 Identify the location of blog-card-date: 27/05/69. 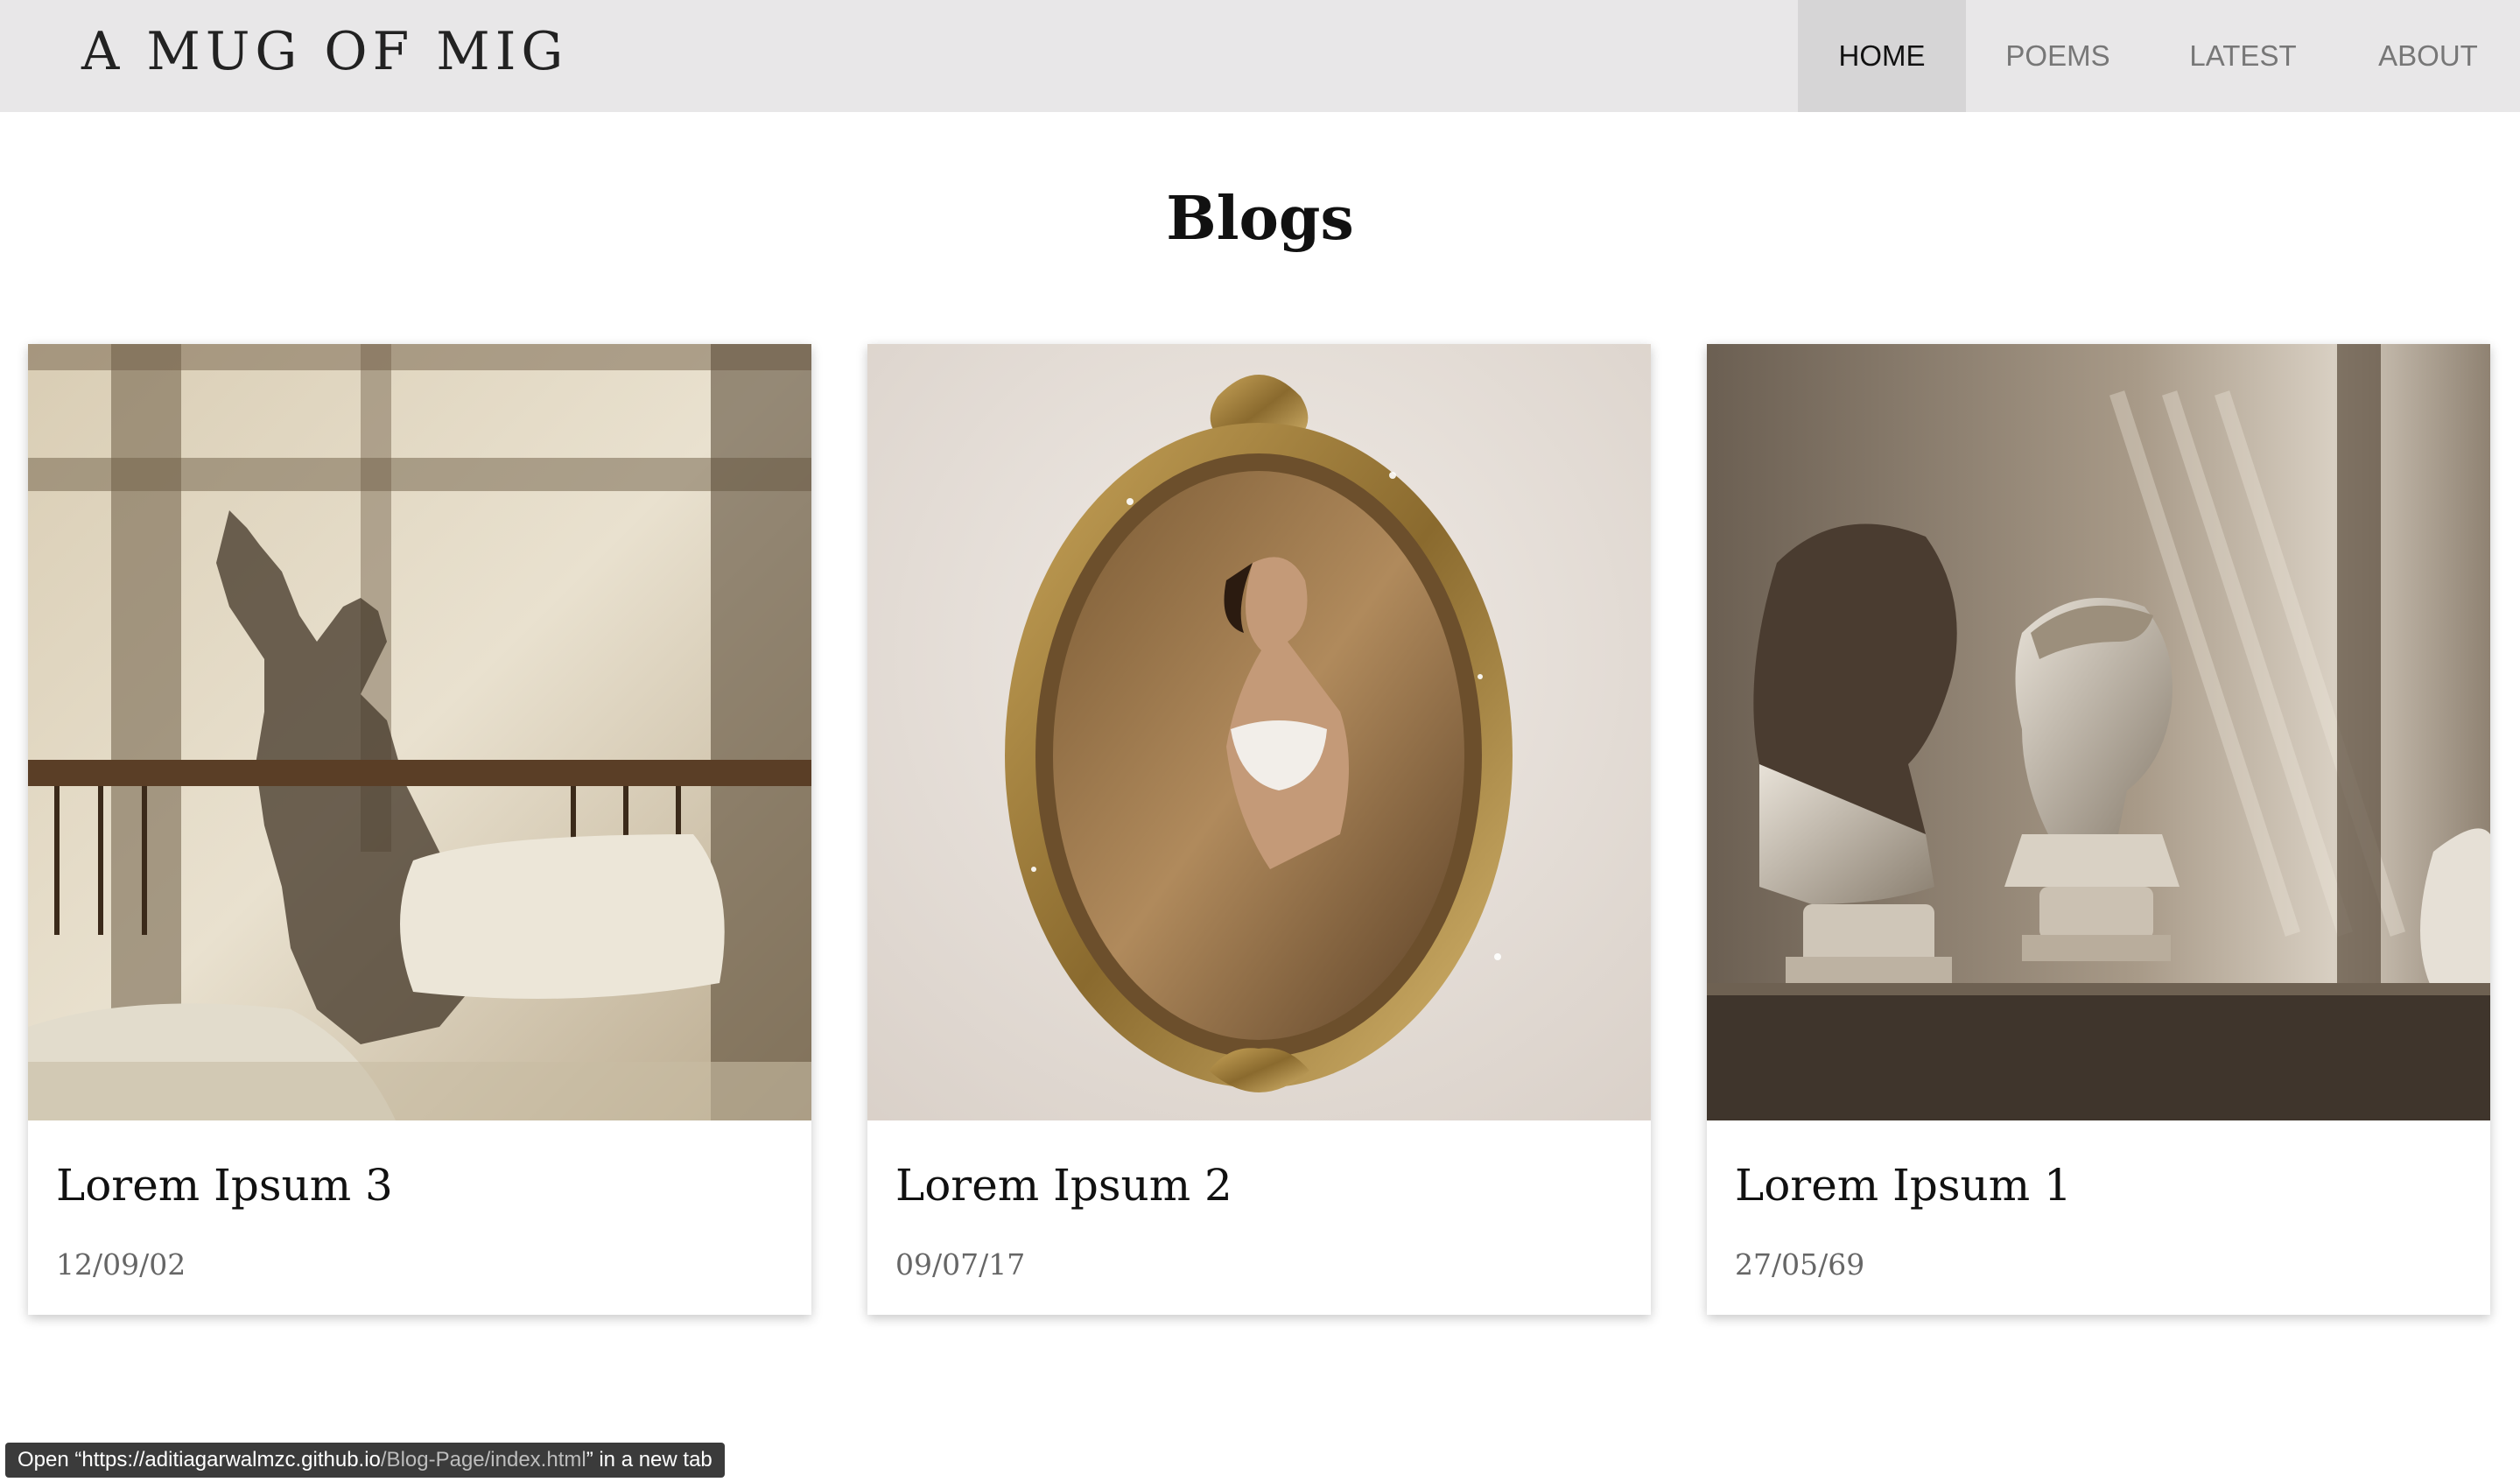
(1800, 1265).